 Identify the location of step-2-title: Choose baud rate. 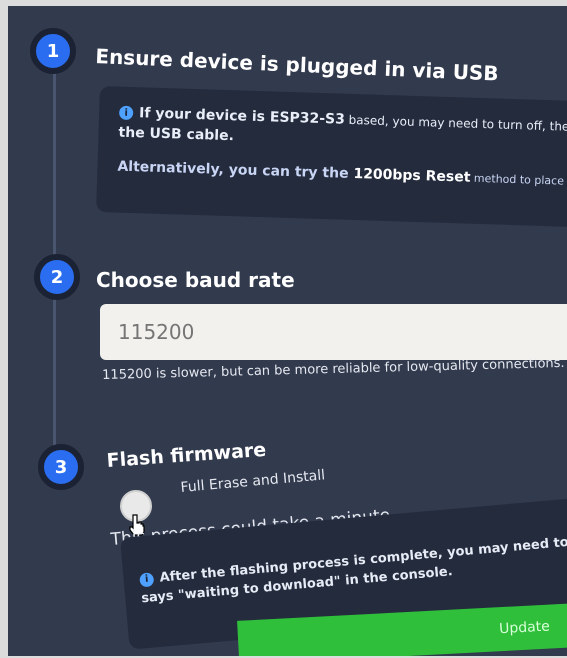
(195, 280).